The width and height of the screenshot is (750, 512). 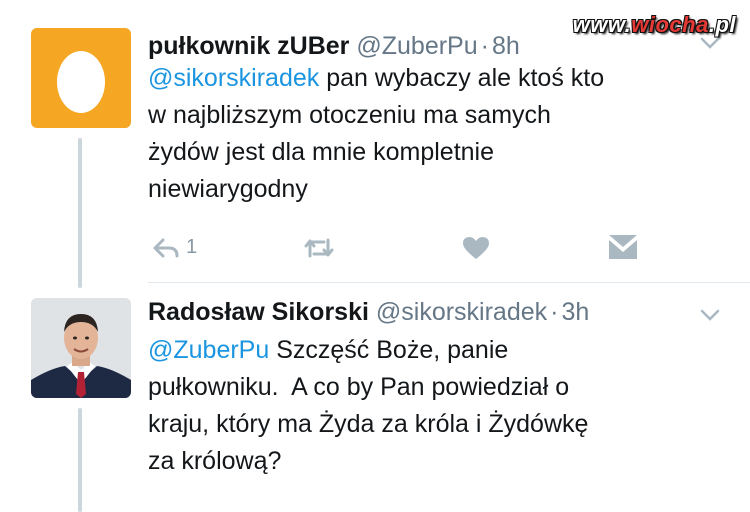 I want to click on envelope-icon, so click(x=623, y=247).